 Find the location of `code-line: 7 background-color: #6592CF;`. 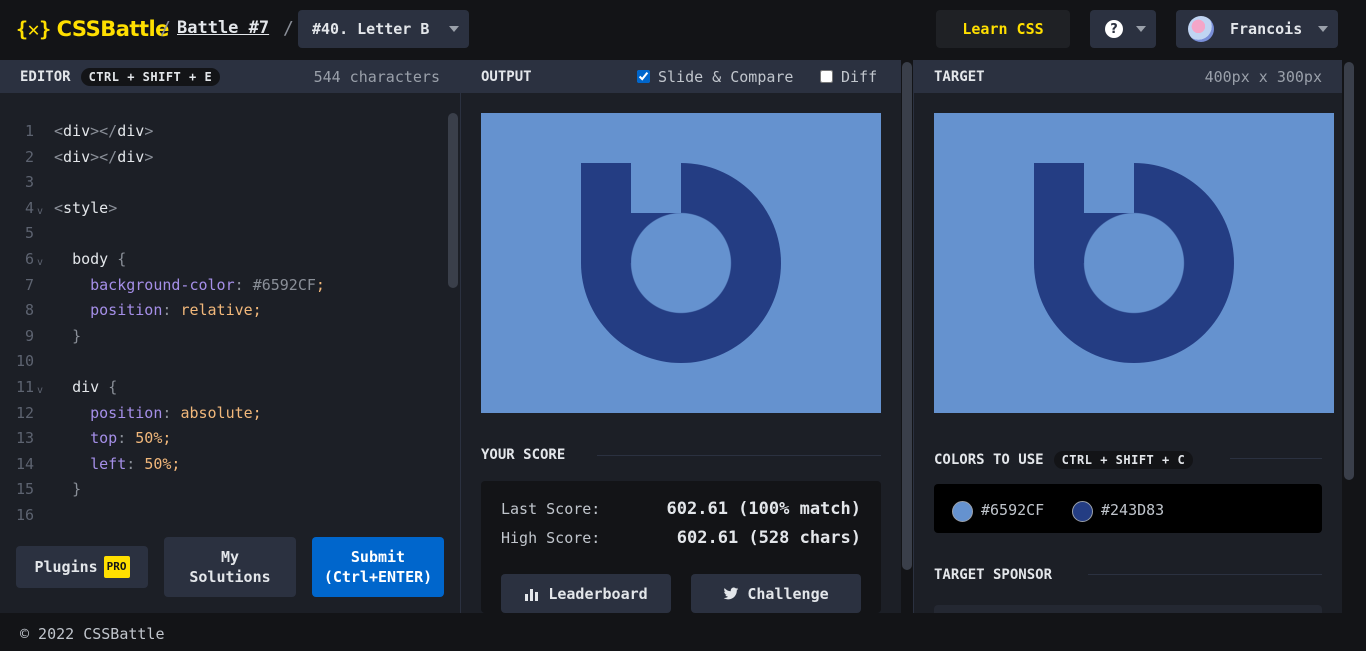

code-line: 7 background-color: #6592CF; is located at coordinates (222, 286).